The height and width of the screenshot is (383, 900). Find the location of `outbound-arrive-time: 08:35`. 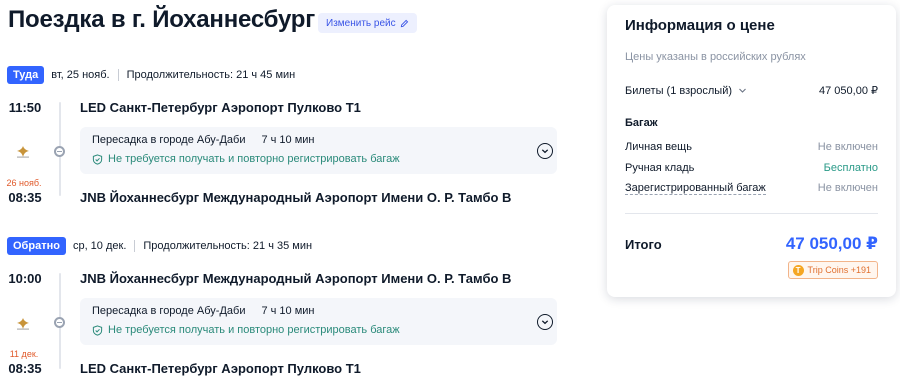

outbound-arrive-time: 08:35 is located at coordinates (25, 197).